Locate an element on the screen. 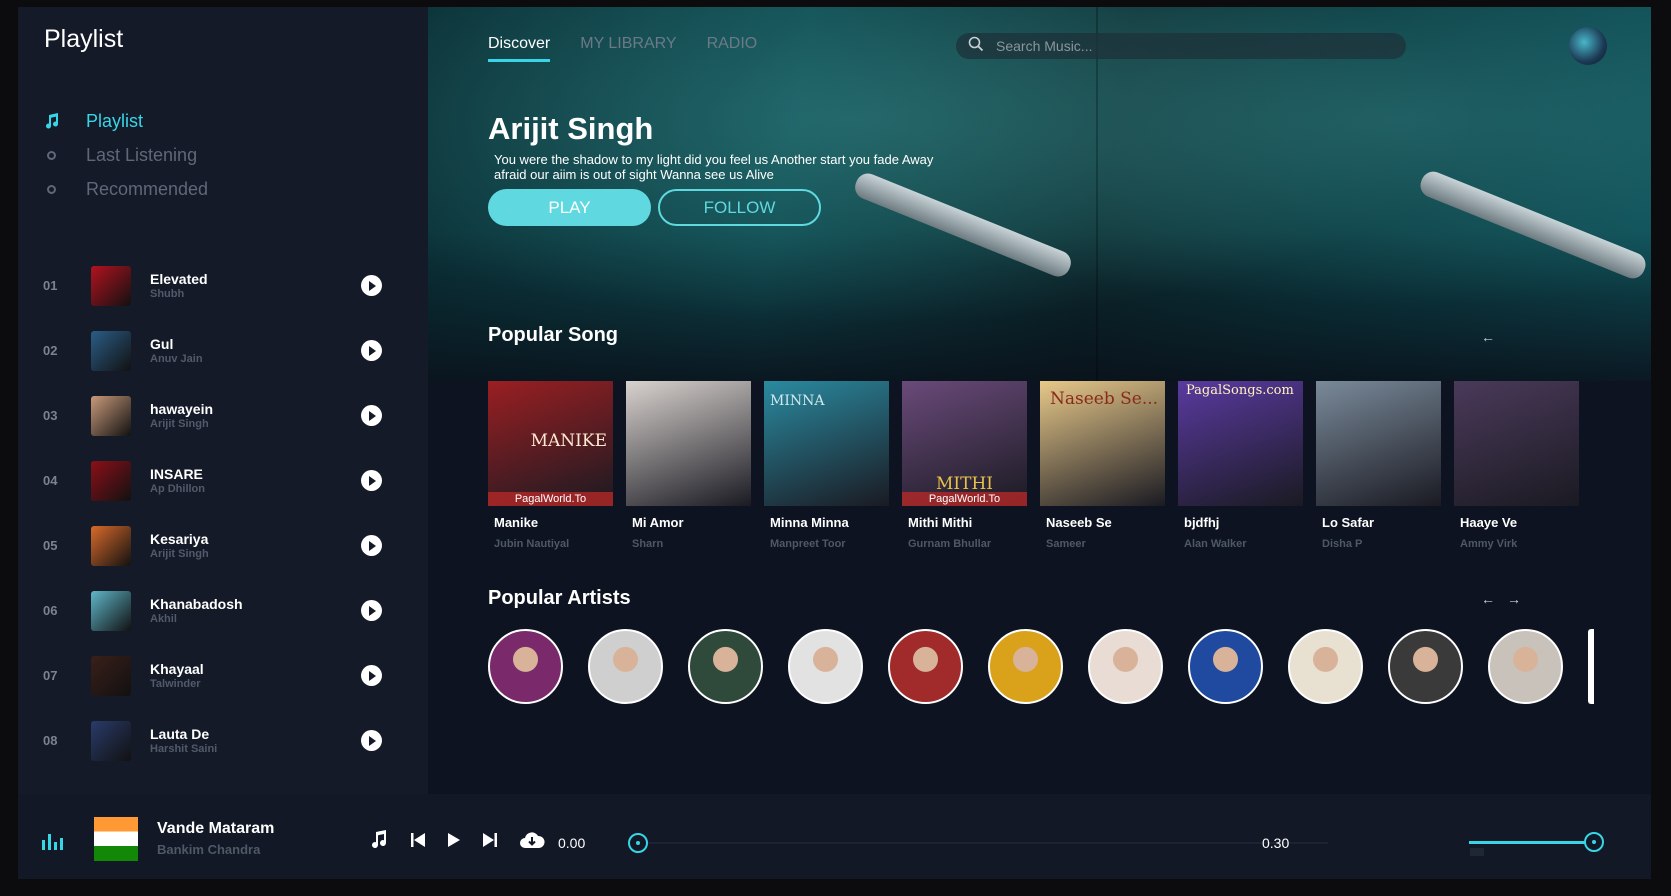 The width and height of the screenshot is (1671, 896). tab-discover: Discover is located at coordinates (519, 48).